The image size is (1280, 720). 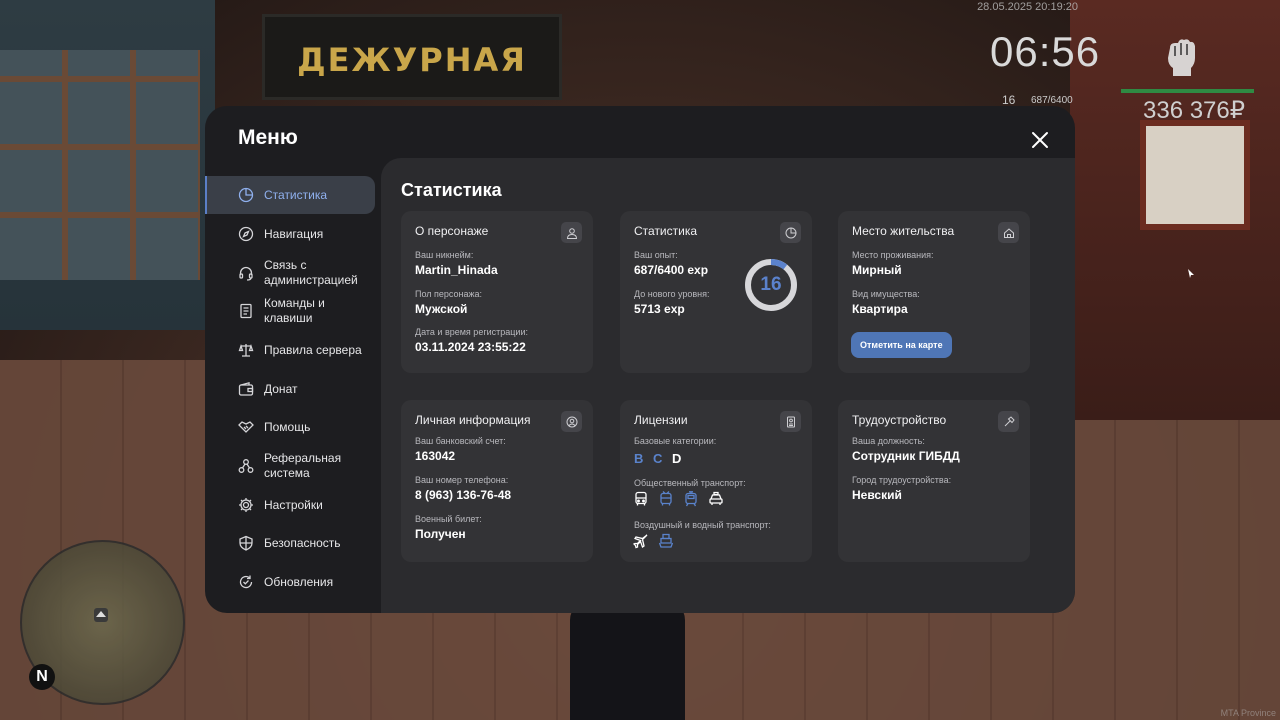 I want to click on content-title: Статистика, so click(x=451, y=190).